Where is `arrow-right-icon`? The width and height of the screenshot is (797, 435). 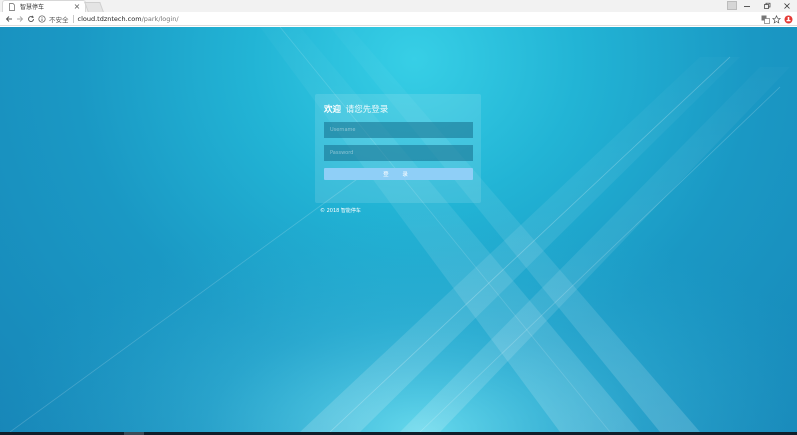 arrow-right-icon is located at coordinates (20, 19).